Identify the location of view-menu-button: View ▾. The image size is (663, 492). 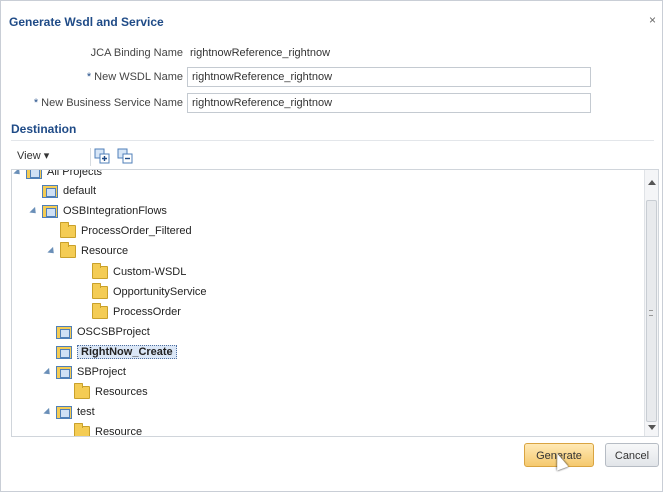
(33, 155).